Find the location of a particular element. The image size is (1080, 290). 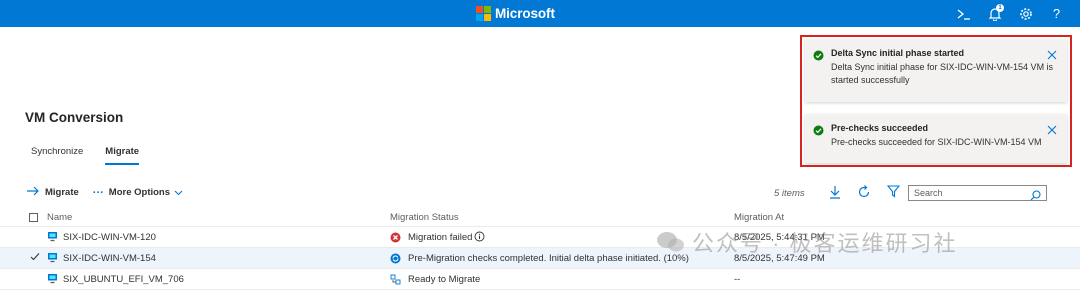

cloud-shell-icon is located at coordinates (963, 13).